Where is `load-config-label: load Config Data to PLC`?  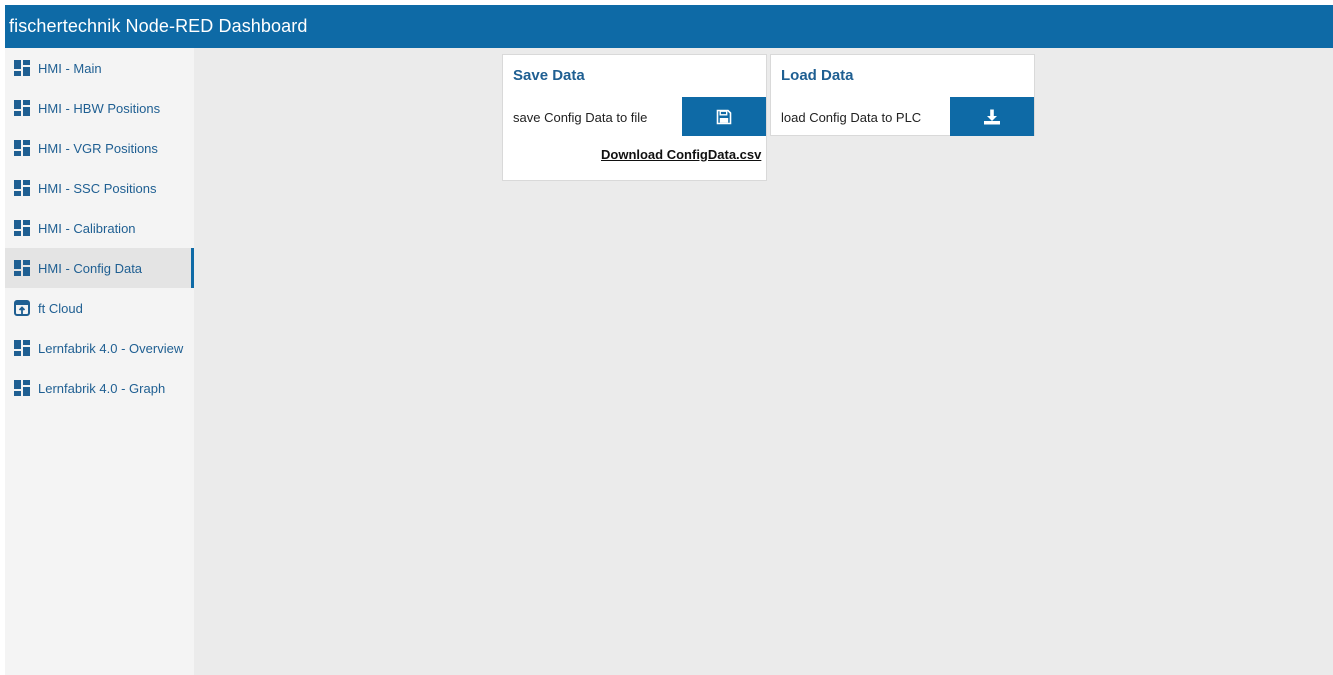
load-config-label: load Config Data to PLC is located at coordinates (851, 117).